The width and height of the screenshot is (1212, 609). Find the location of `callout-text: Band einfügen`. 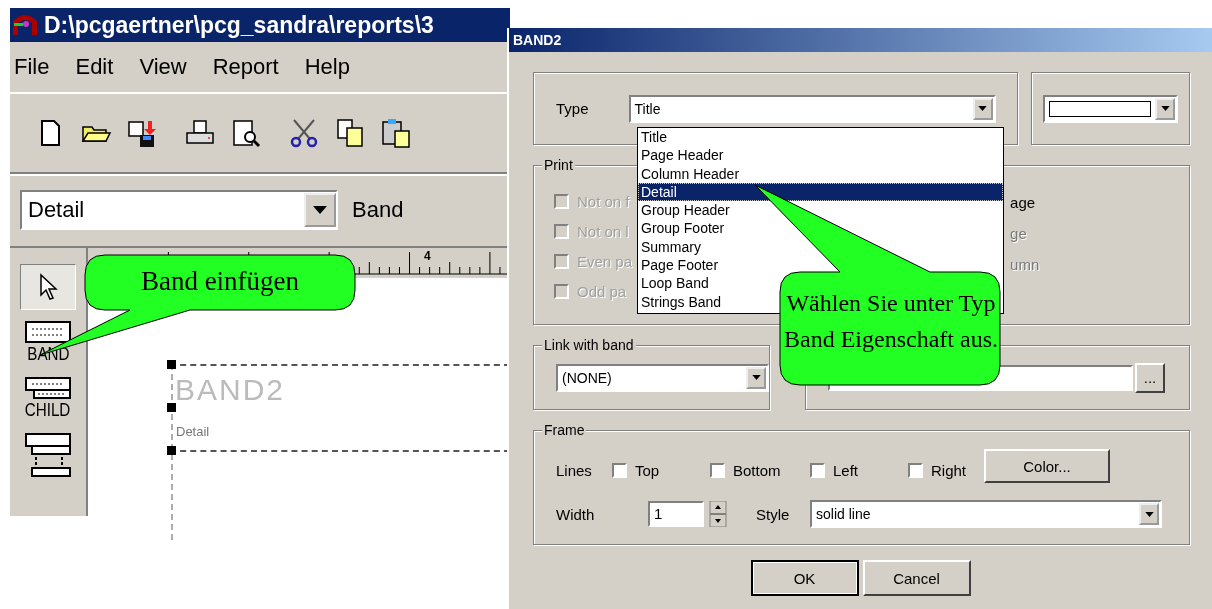

callout-text: Band einfügen is located at coordinates (220, 281).